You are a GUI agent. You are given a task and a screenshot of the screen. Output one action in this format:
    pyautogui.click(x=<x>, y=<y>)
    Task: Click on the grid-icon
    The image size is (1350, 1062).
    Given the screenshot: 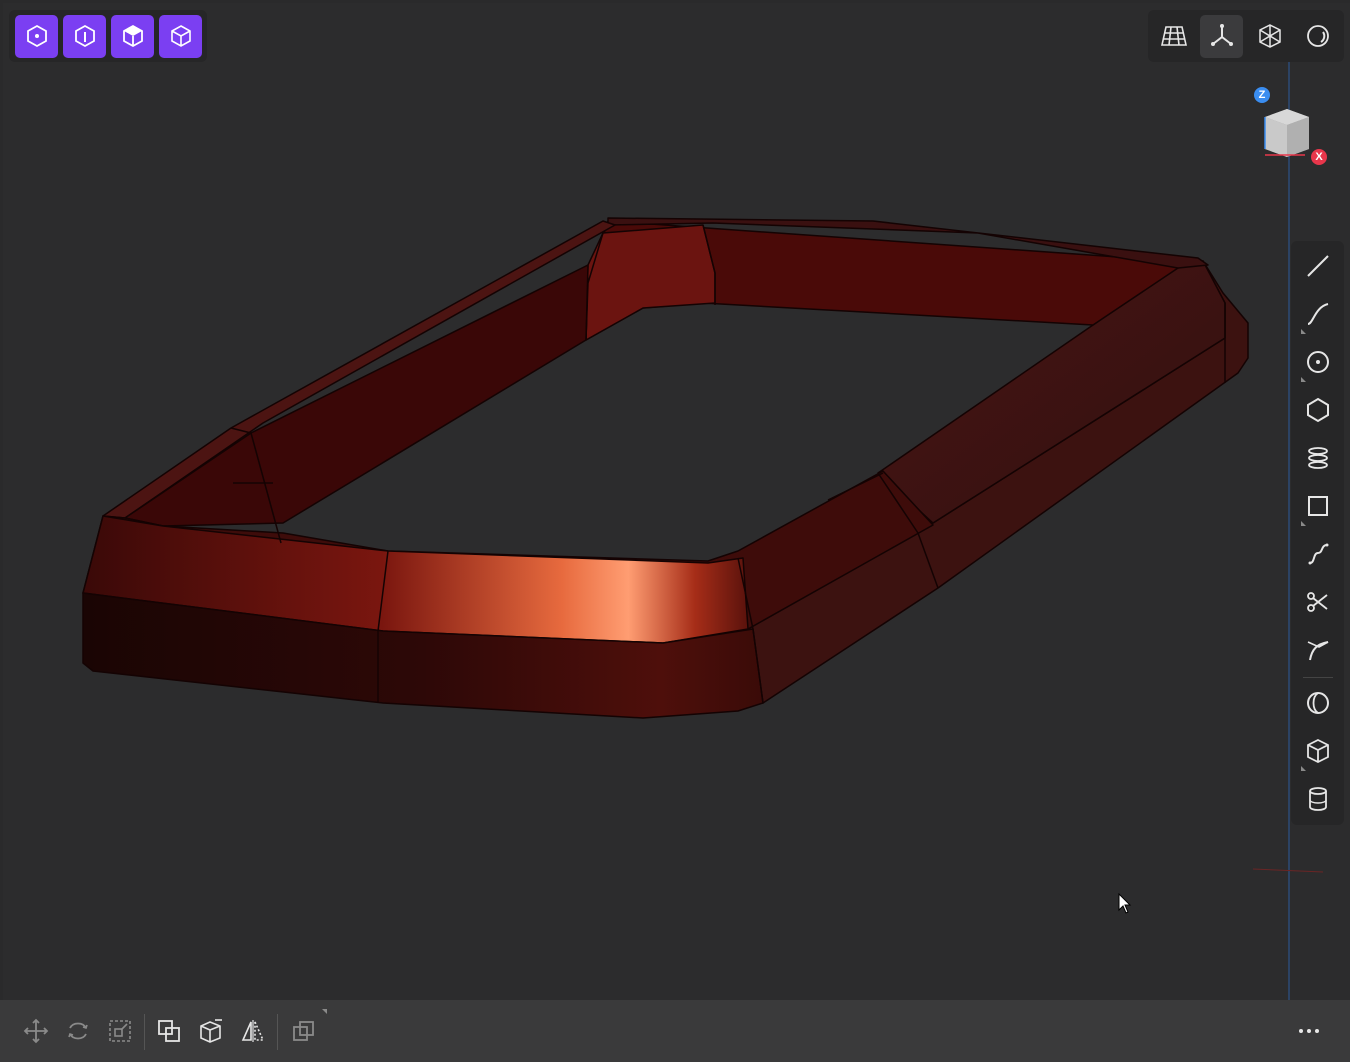 What is the action you would take?
    pyautogui.click(x=1173, y=36)
    